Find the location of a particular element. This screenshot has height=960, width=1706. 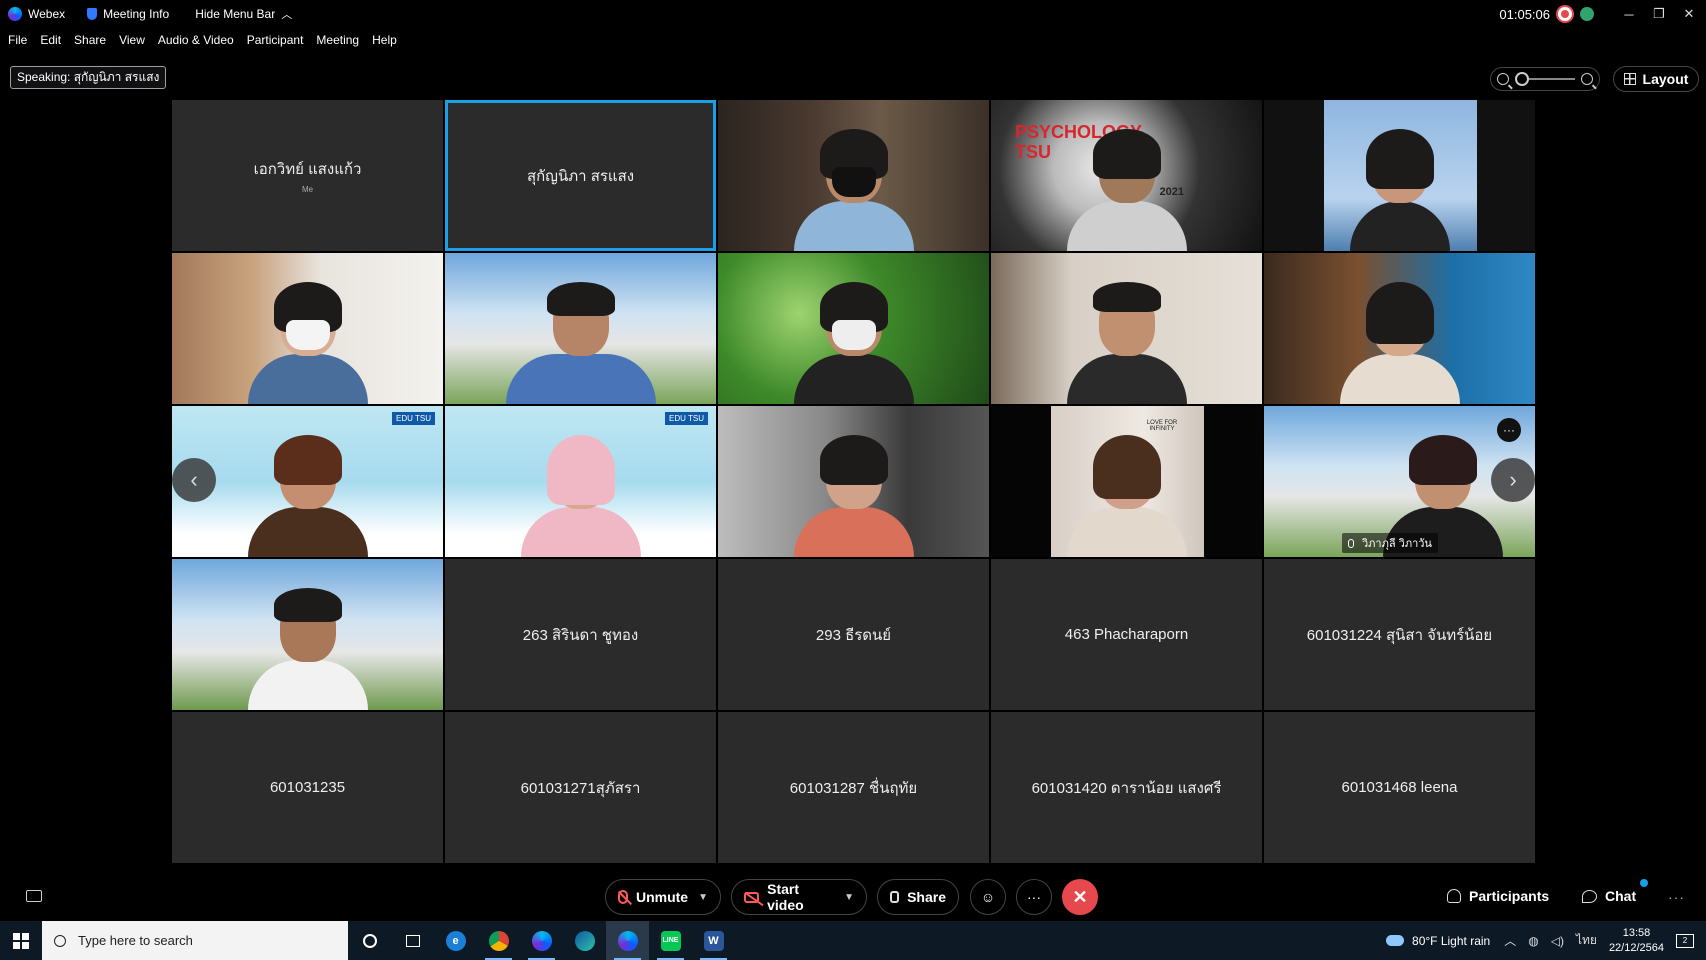

video-tile: 463 Phacharaporn is located at coordinates (1126, 634).